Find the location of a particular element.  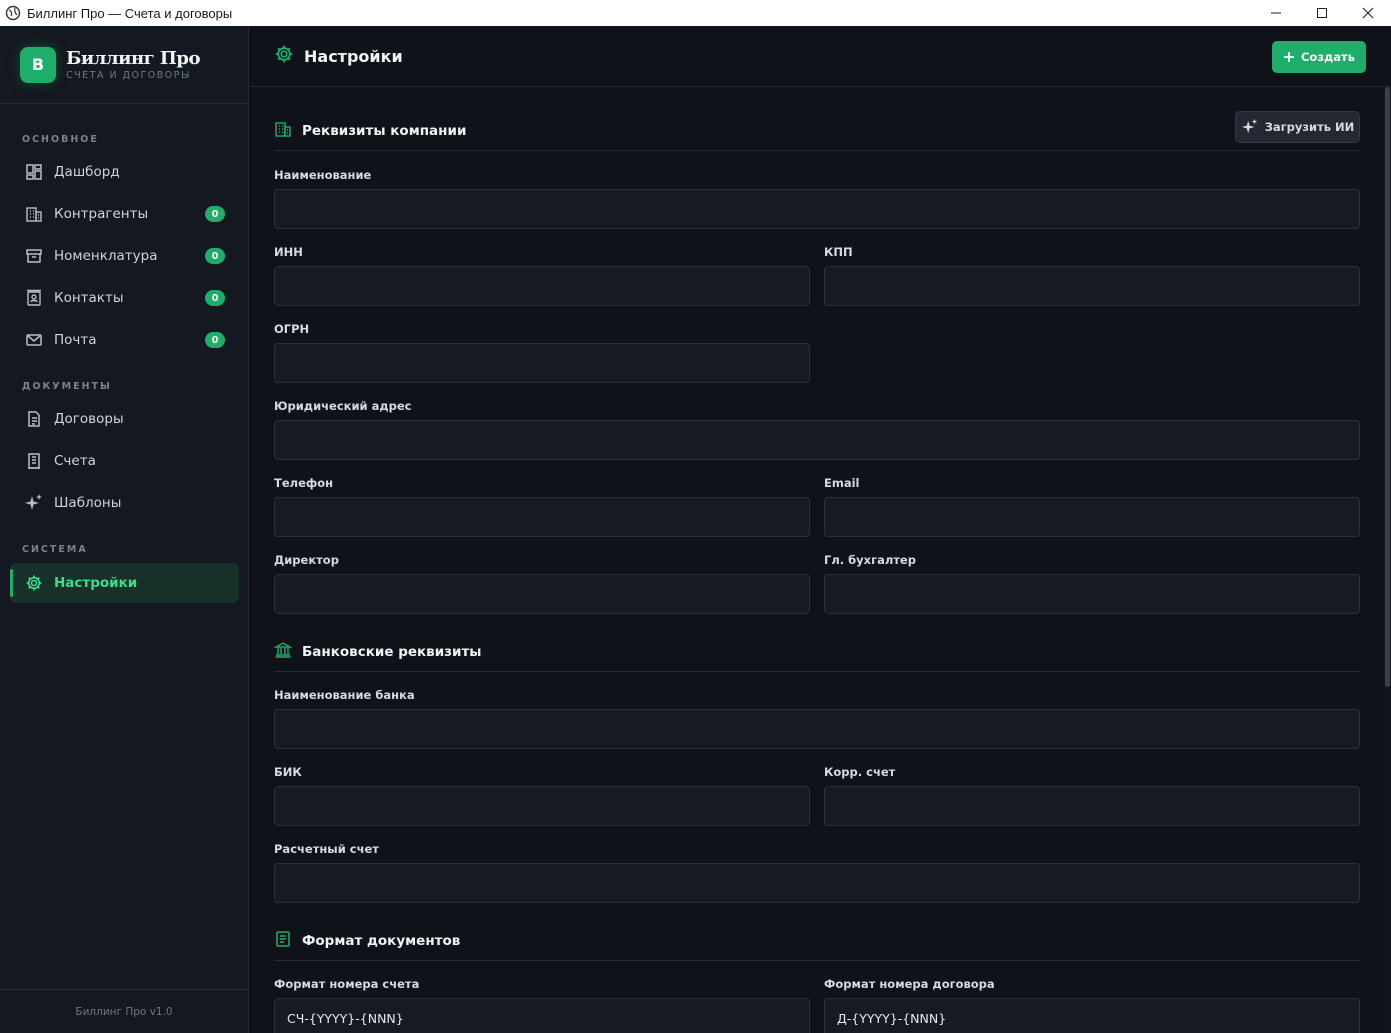

scrollbar is located at coordinates (1387, 560).